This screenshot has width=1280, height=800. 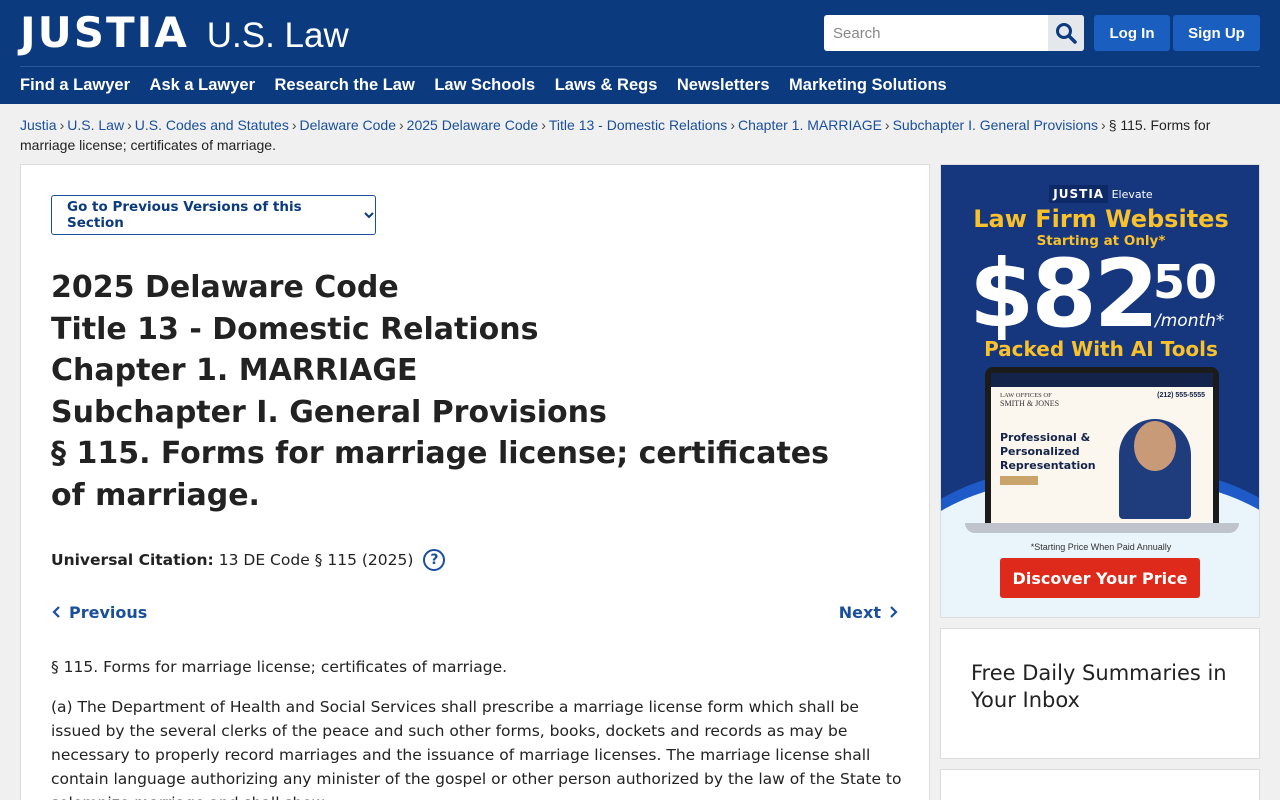 I want to click on nav-item-newsletters: Newsletters, so click(x=723, y=86).